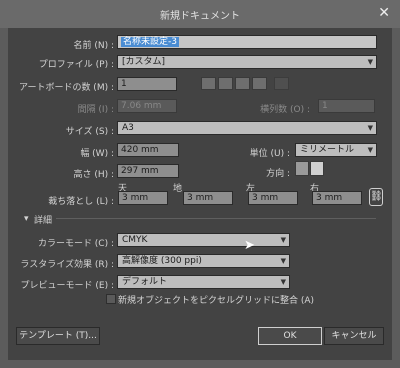  I want to click on landscape-icon, so click(317, 168).